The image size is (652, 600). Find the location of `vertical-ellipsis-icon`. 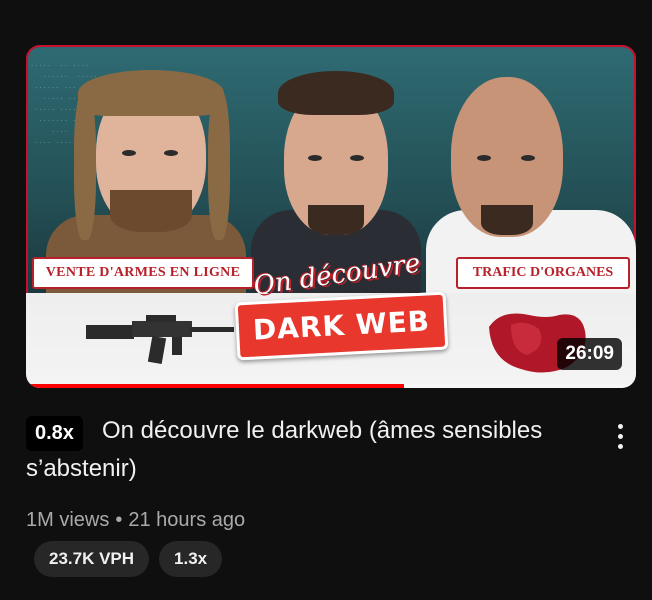

vertical-ellipsis-icon is located at coordinates (620, 436).